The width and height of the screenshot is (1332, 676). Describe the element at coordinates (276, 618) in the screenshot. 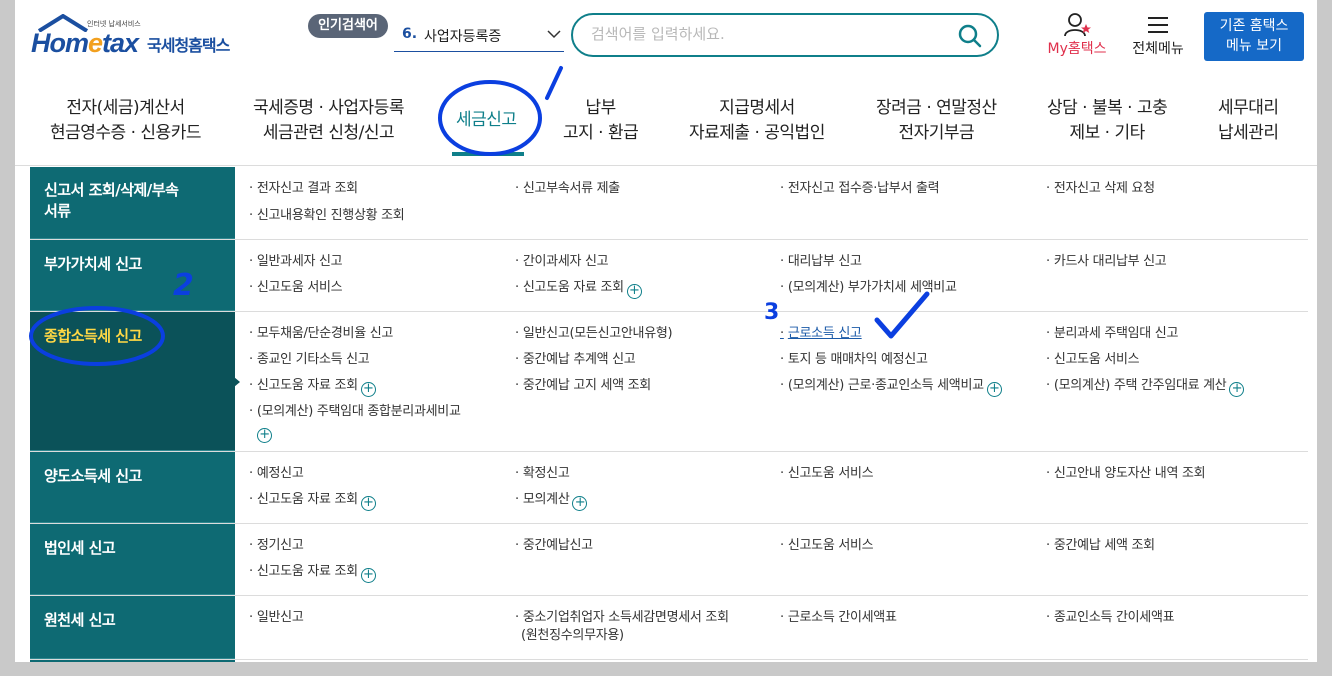

I see `list-item: · 일반신고` at that location.